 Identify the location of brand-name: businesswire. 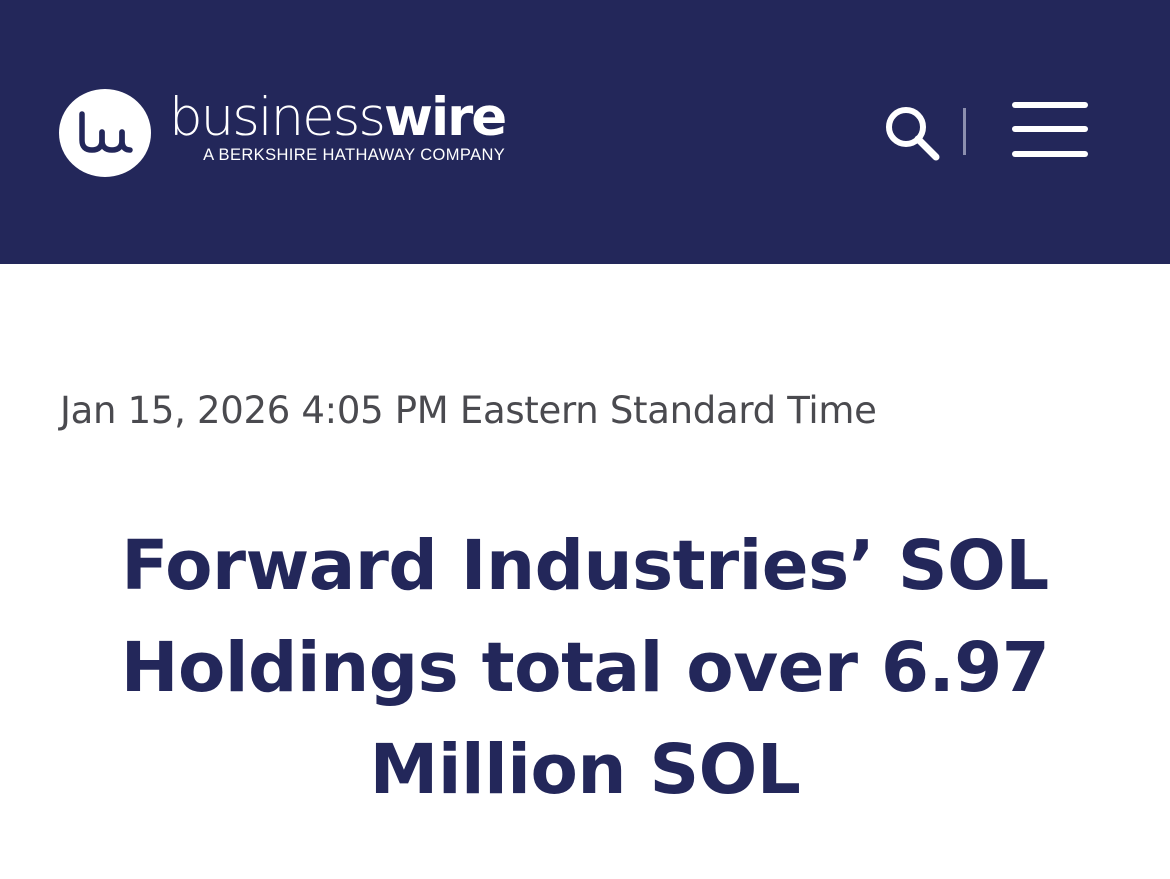
(338, 118).